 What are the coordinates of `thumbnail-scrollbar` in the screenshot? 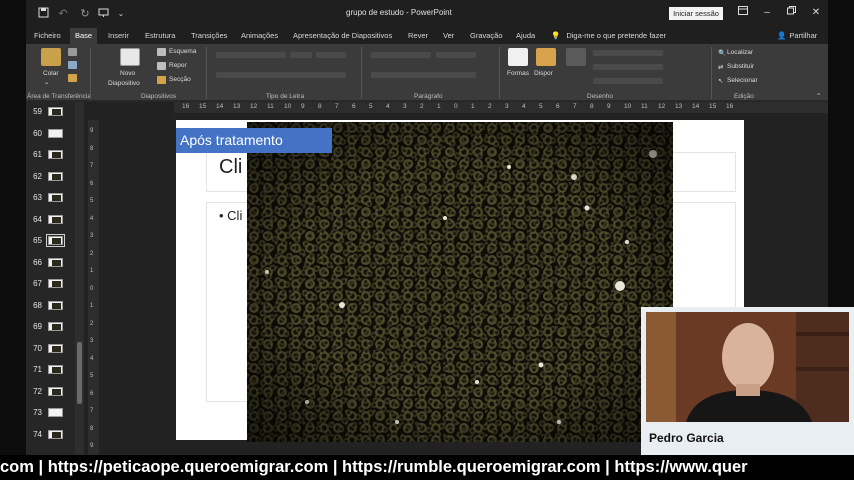 It's located at (79, 278).